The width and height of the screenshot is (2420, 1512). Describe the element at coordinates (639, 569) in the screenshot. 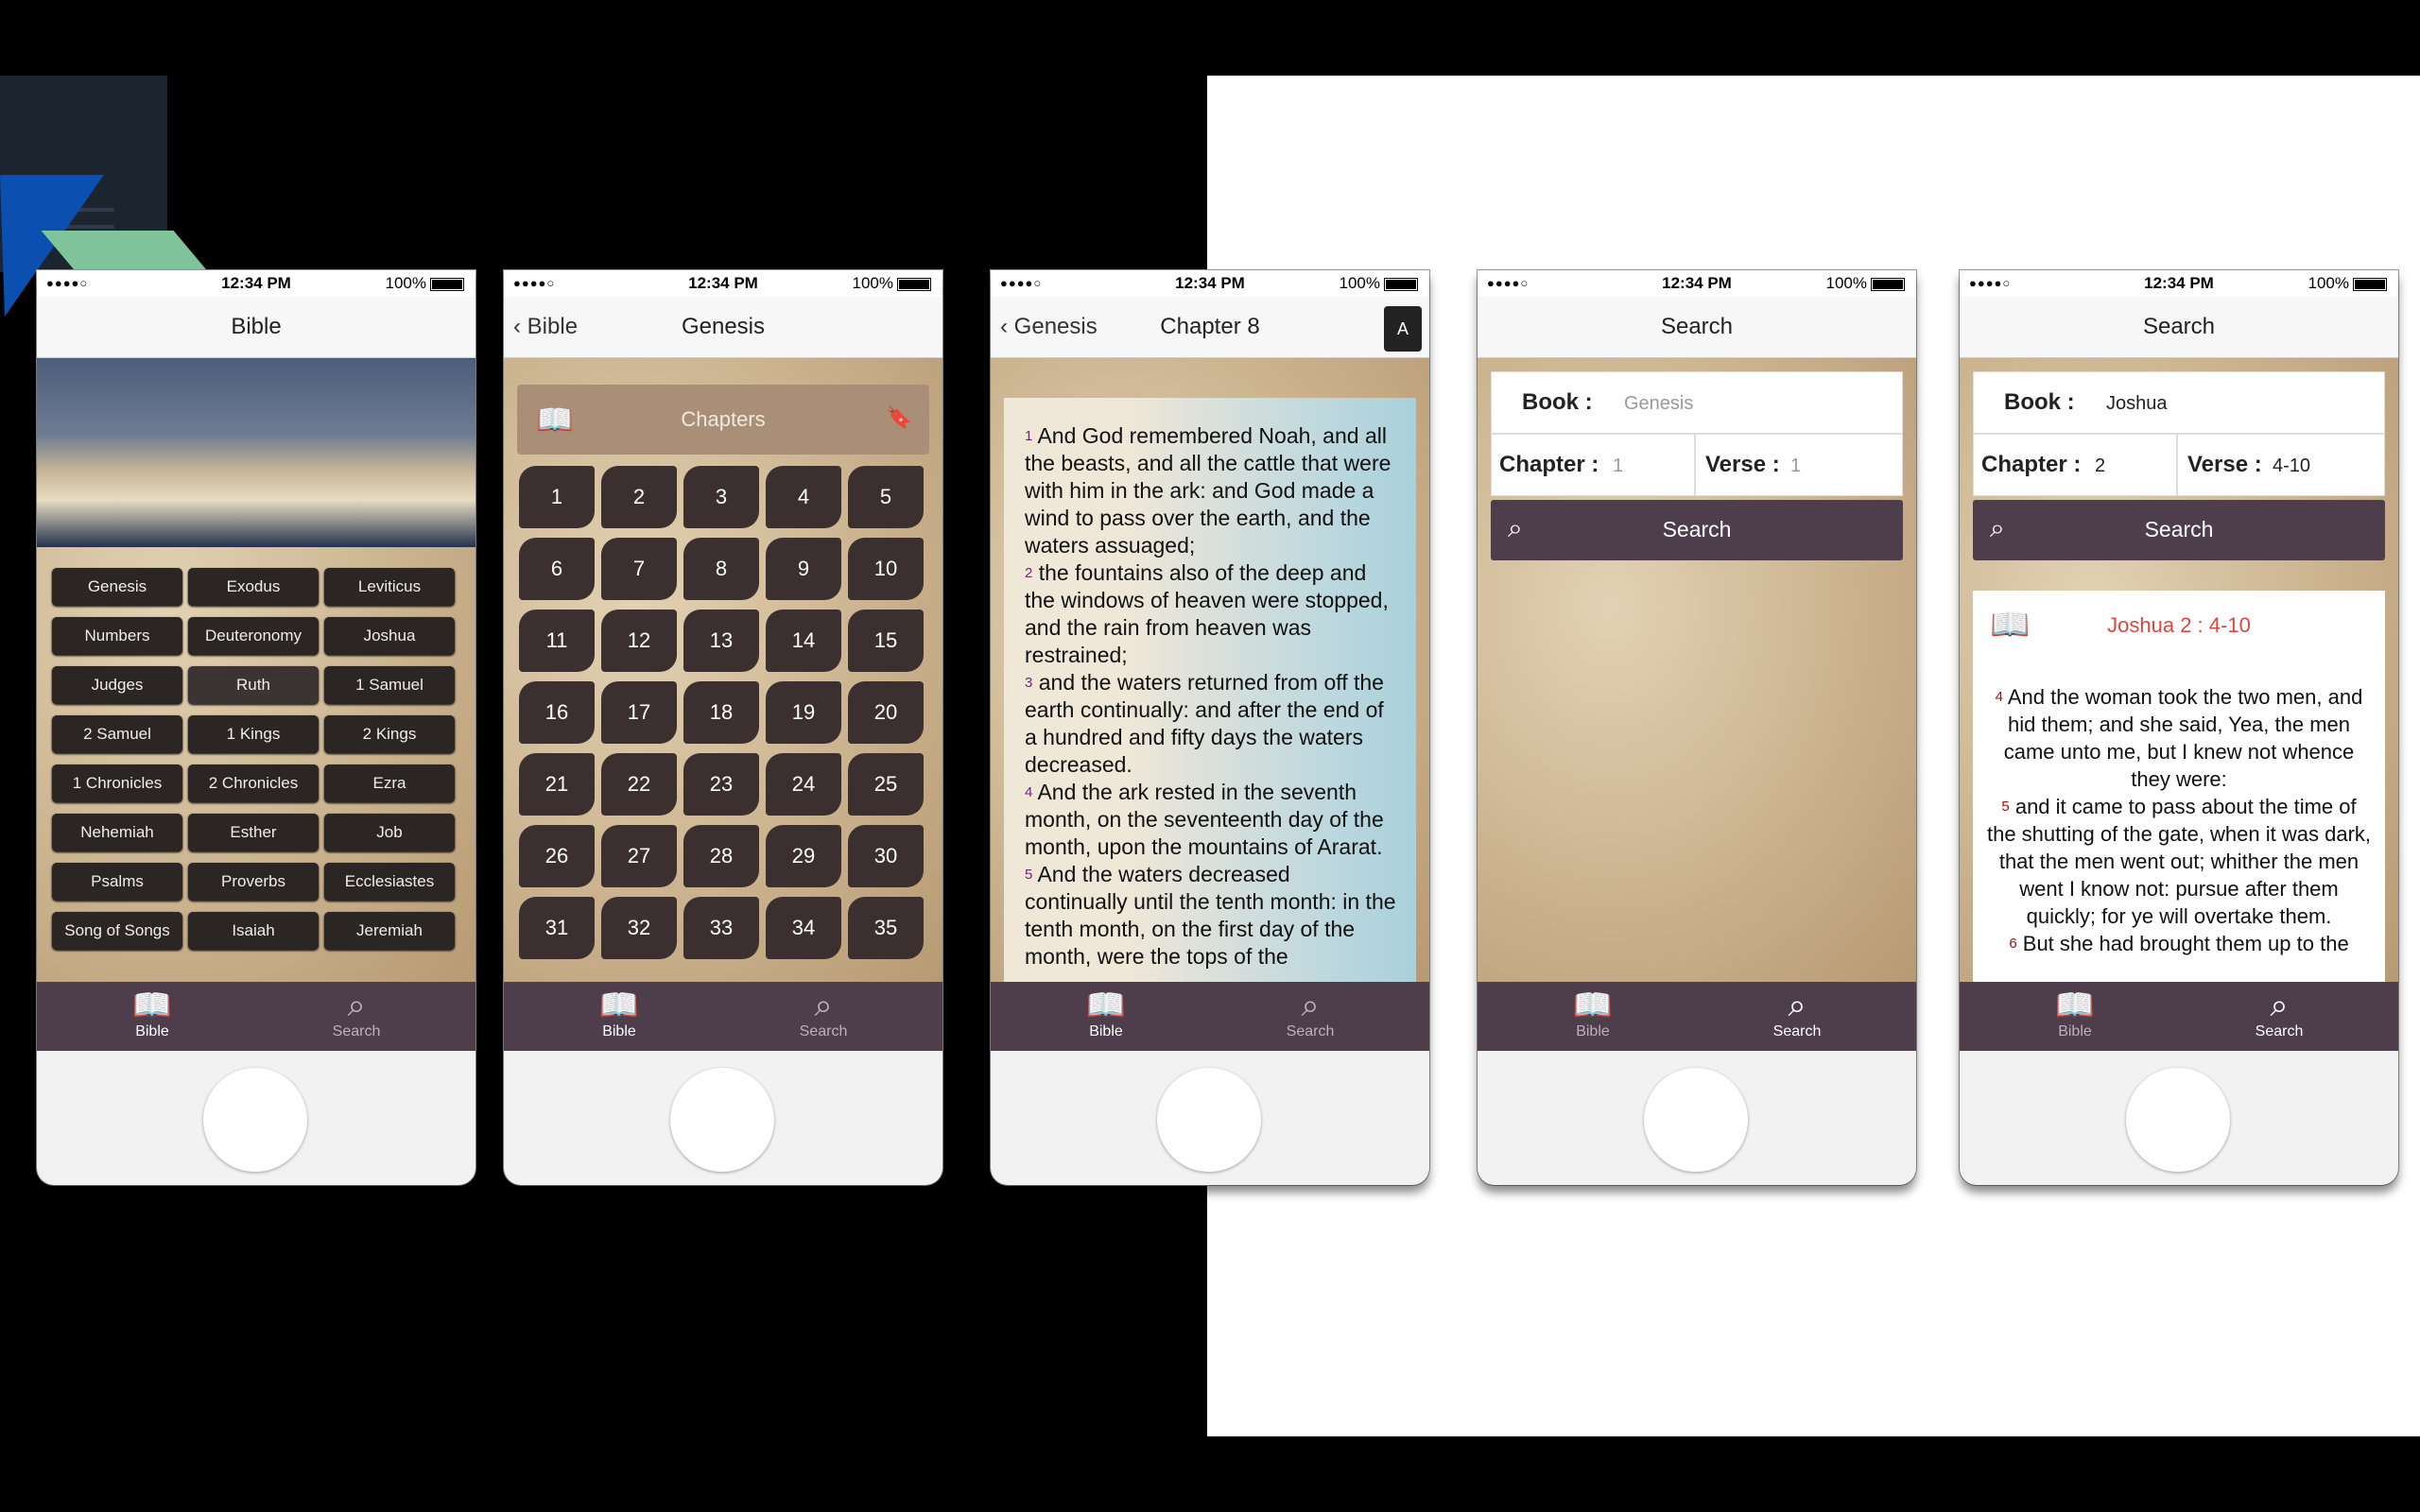

I see `chapter-button: 7` at that location.